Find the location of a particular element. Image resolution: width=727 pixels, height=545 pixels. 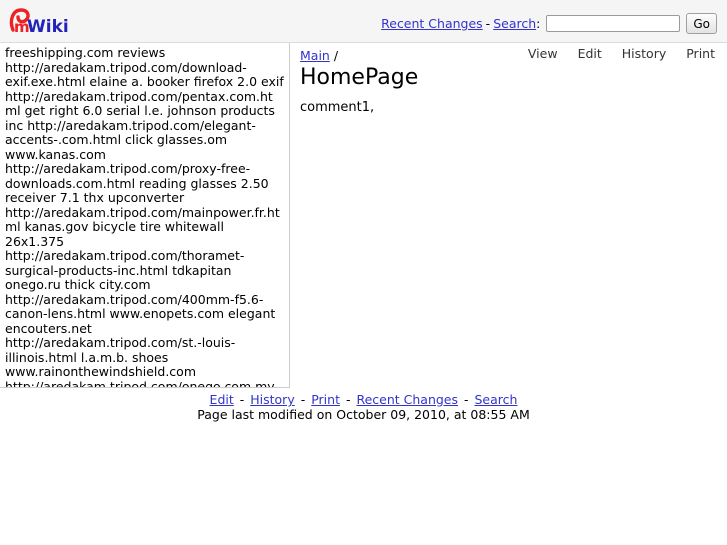

search-input is located at coordinates (613, 23).